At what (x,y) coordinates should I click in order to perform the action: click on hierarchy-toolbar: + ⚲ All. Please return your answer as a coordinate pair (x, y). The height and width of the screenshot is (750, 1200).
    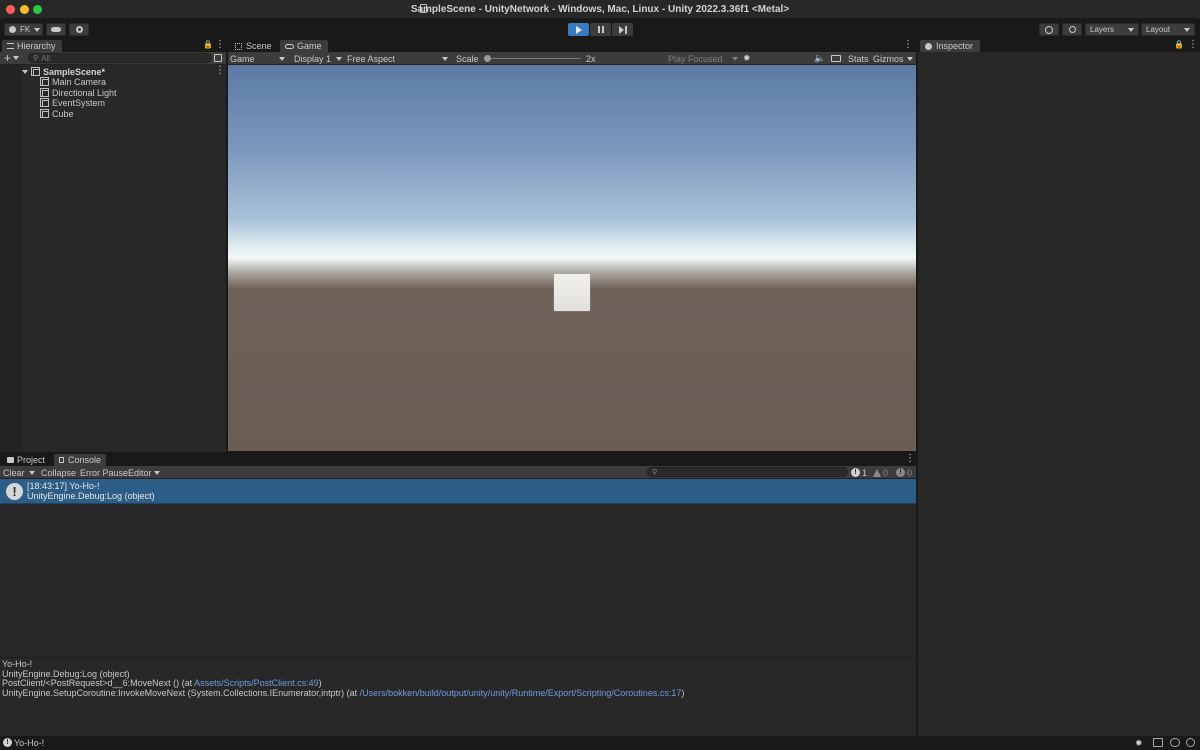
    Looking at the image, I should click on (113, 58).